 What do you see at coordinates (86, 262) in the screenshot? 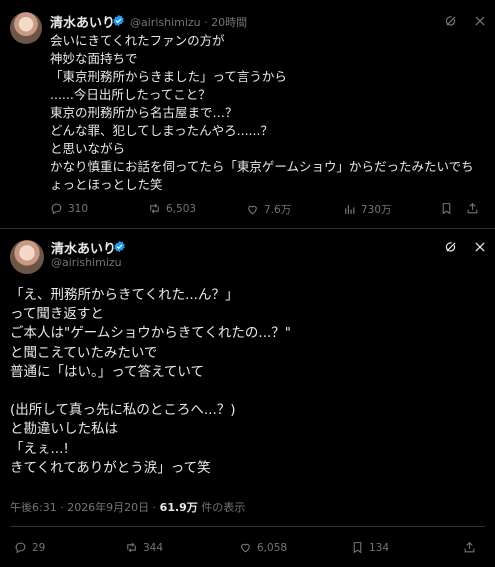
I see `author-handle: @airishimizu` at bounding box center [86, 262].